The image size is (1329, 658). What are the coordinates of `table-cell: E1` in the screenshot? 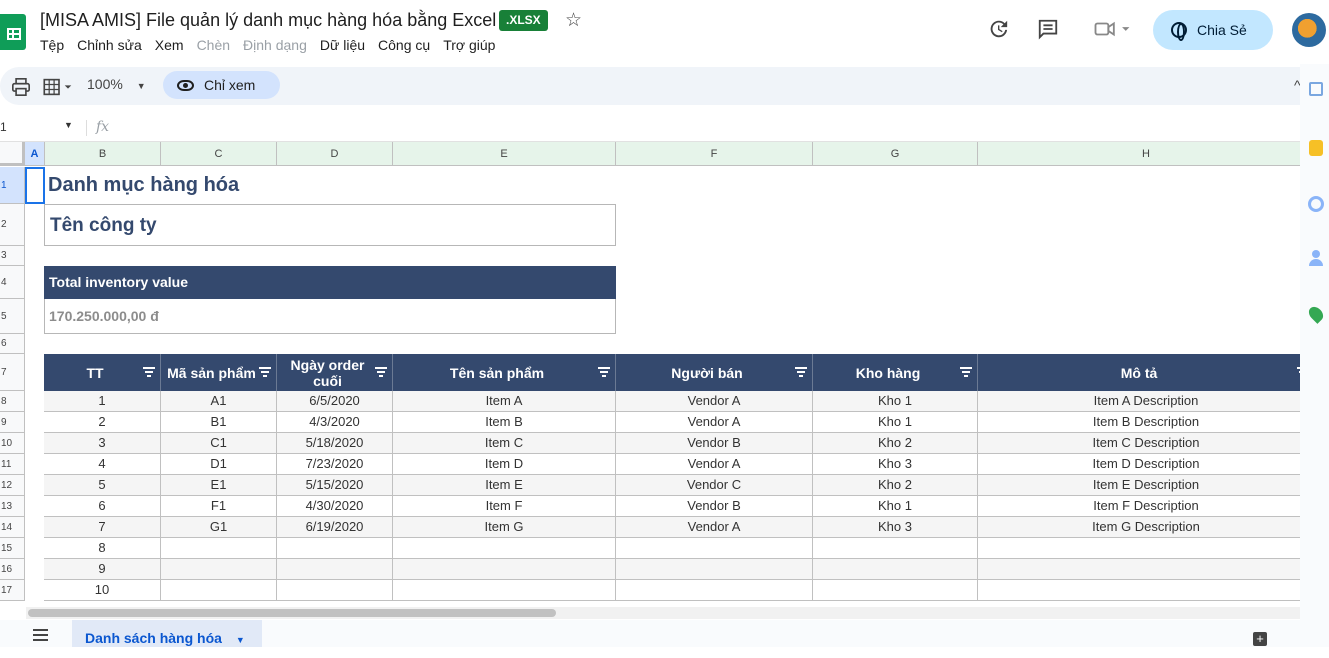 It's located at (219, 485).